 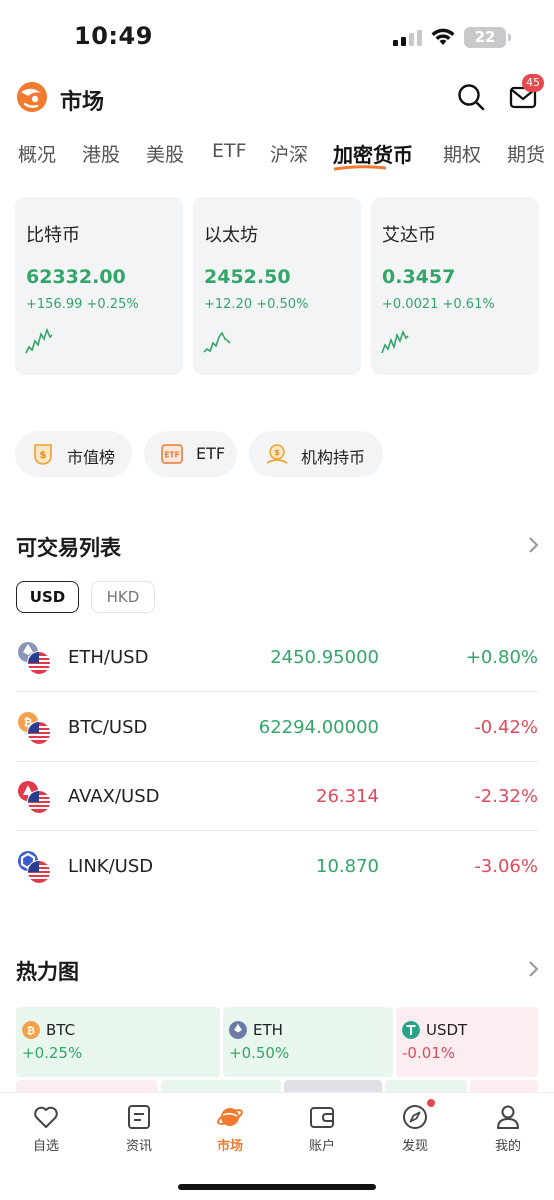 What do you see at coordinates (68, 548) in the screenshot?
I see `tradable-list-title: 可交易列表` at bounding box center [68, 548].